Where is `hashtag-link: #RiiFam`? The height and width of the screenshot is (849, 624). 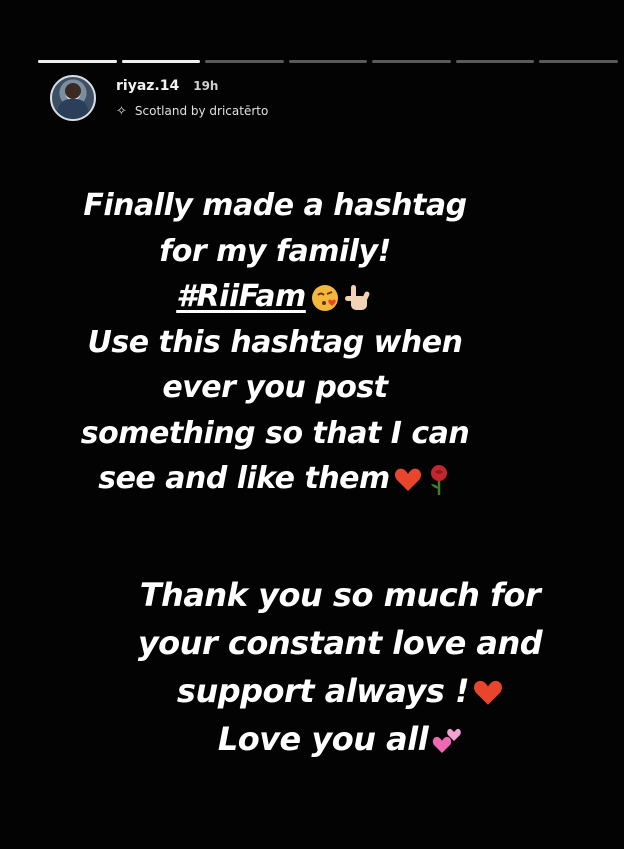
hashtag-link: #RiiFam is located at coordinates (241, 296).